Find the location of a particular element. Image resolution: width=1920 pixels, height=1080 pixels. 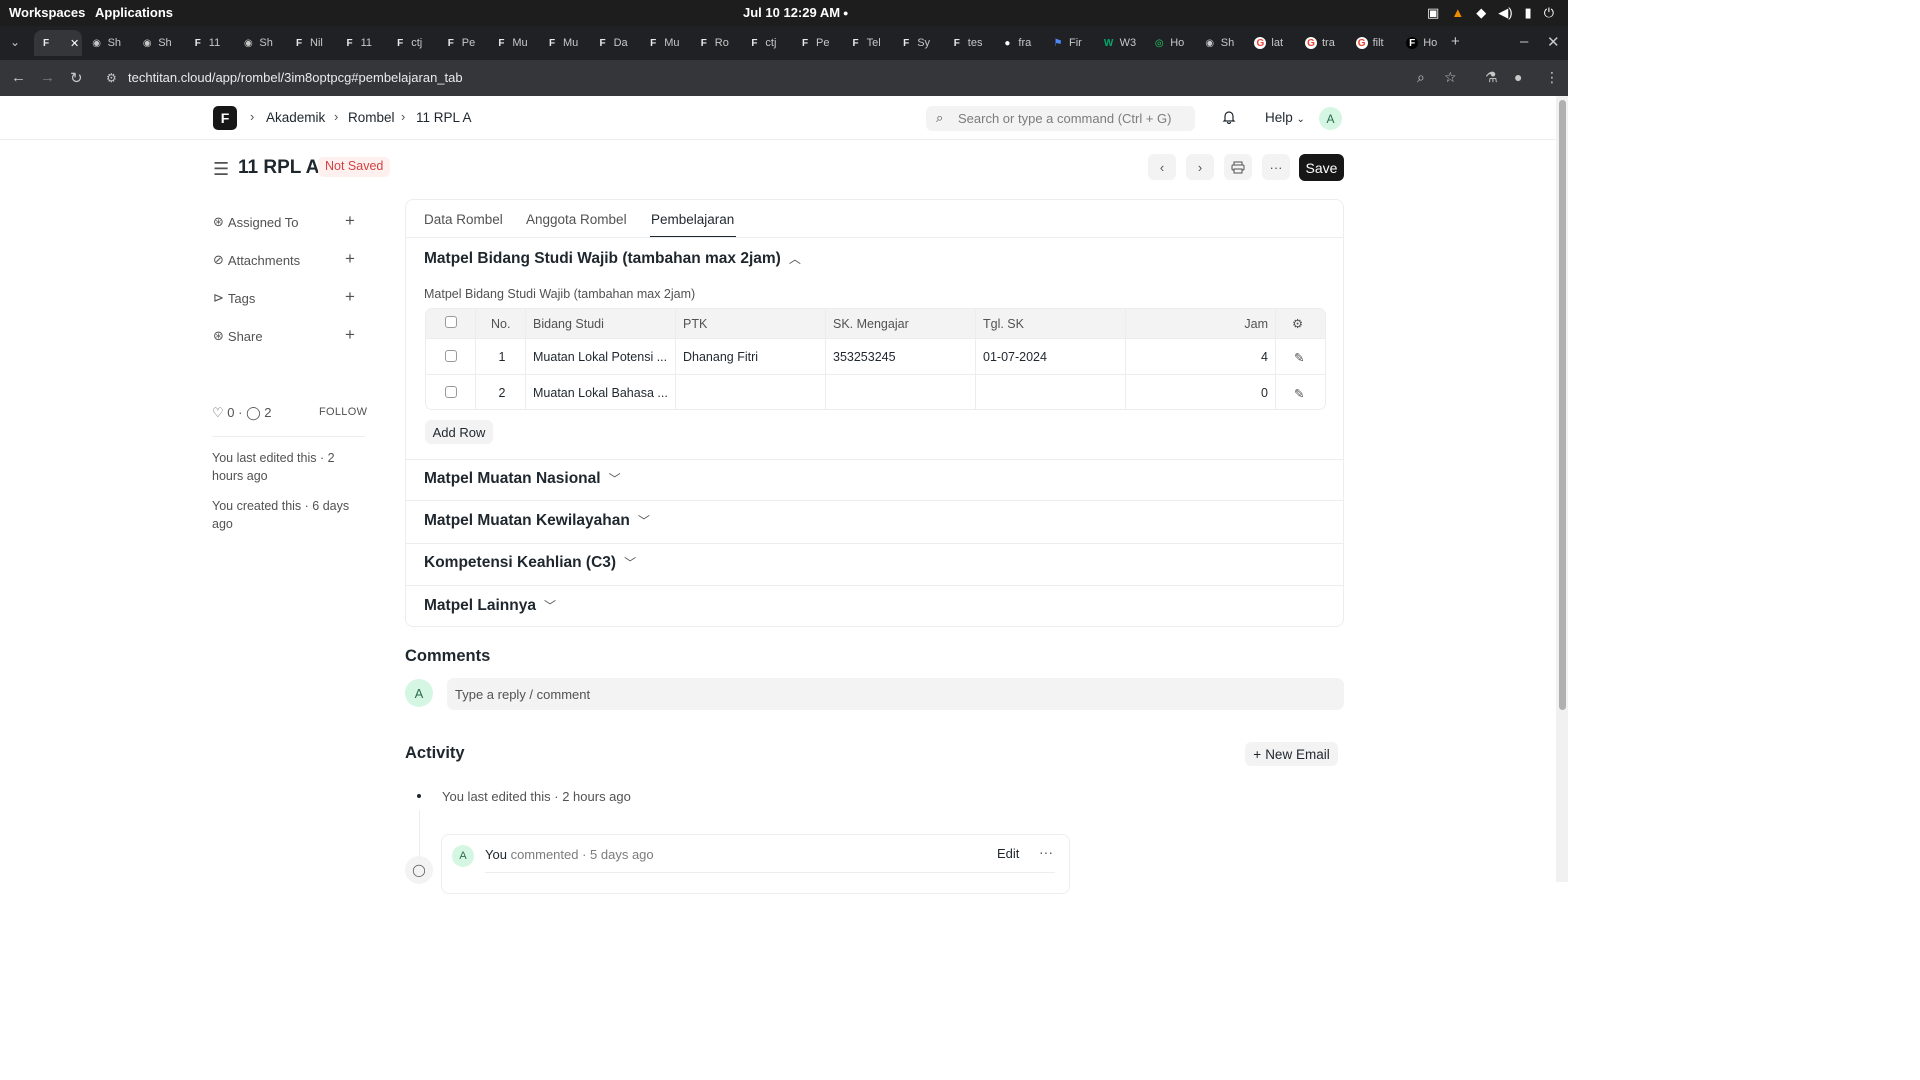

add-assigned-plus-icon: + is located at coordinates (350, 221).